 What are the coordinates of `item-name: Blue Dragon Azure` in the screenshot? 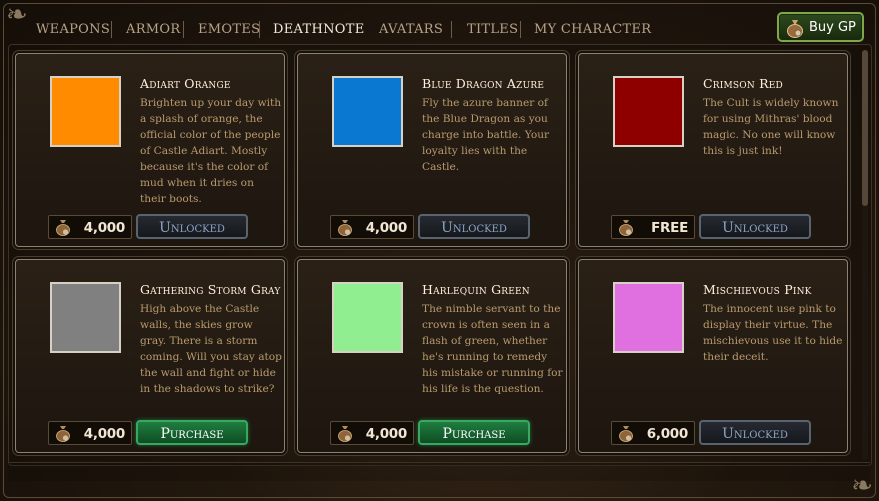 It's located at (483, 83).